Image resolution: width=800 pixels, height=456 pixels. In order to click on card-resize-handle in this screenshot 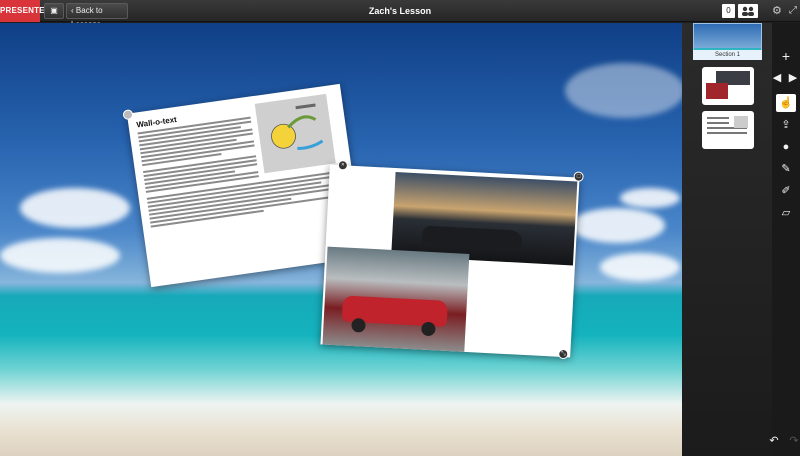, I will do `click(128, 115)`.